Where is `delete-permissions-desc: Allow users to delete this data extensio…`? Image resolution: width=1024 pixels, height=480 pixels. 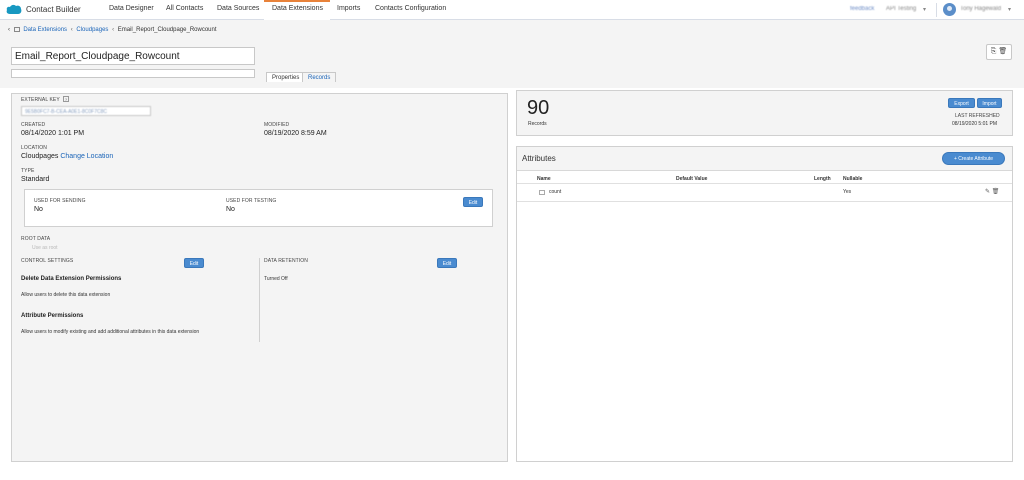
delete-permissions-desc: Allow users to delete this data extensio… is located at coordinates (66, 295).